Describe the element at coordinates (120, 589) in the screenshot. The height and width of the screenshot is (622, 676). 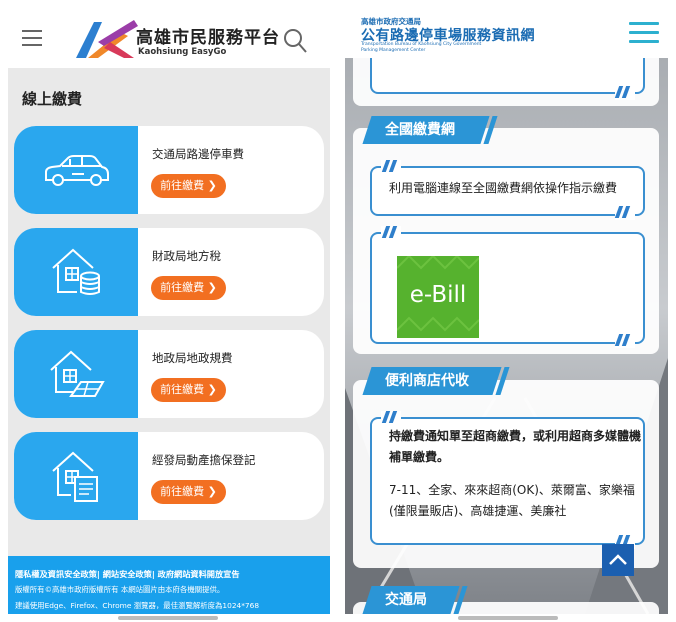
I see `footer-copyright: 版權所有©高雄市政府版權所有 本網站圖片由本府各機關提供。` at that location.